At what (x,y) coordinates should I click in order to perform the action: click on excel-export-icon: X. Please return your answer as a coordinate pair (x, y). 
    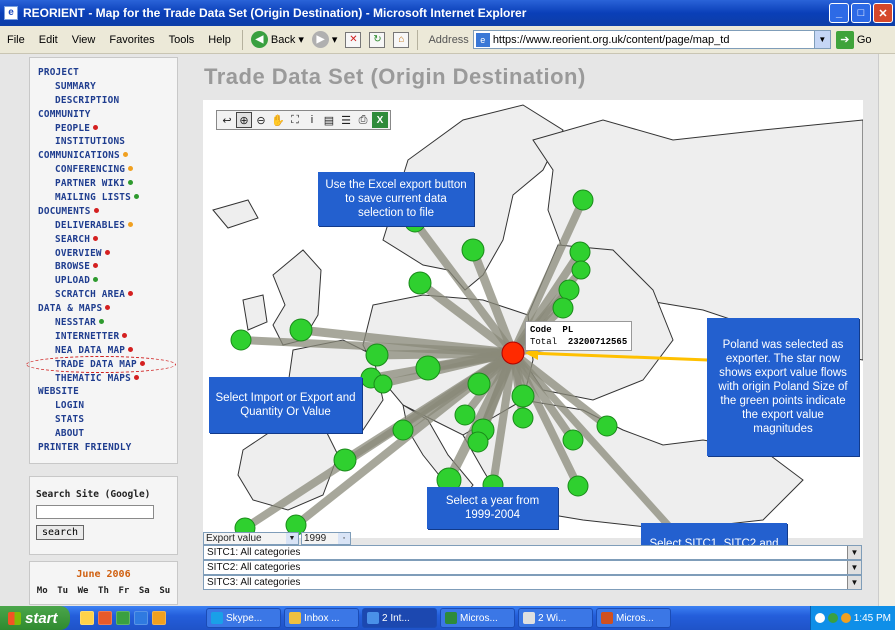
    Looking at the image, I should click on (380, 120).